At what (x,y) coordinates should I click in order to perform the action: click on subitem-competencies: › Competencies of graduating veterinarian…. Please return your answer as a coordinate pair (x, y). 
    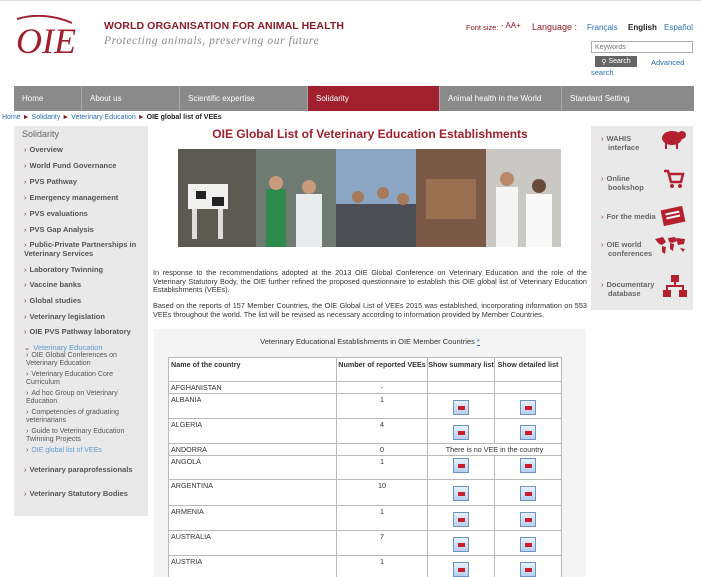
    Looking at the image, I should click on (85, 417).